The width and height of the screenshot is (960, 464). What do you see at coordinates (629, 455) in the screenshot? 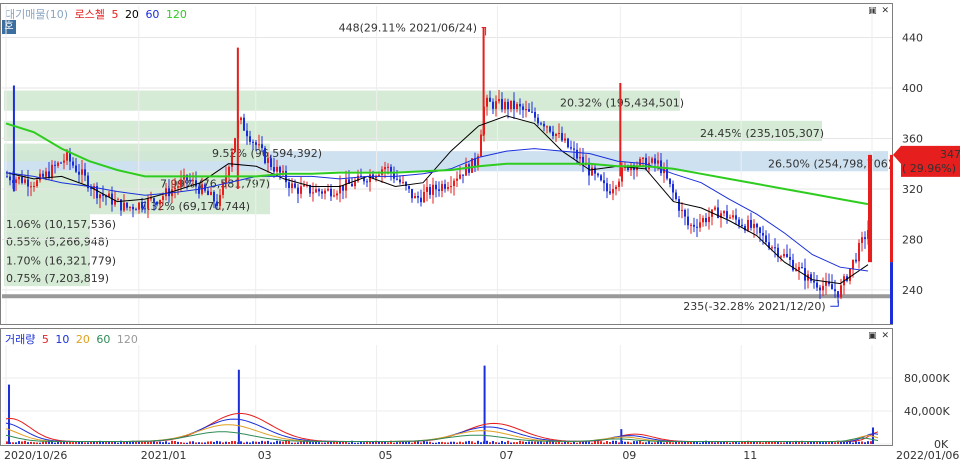
I see `x-tick-label: 09` at bounding box center [629, 455].